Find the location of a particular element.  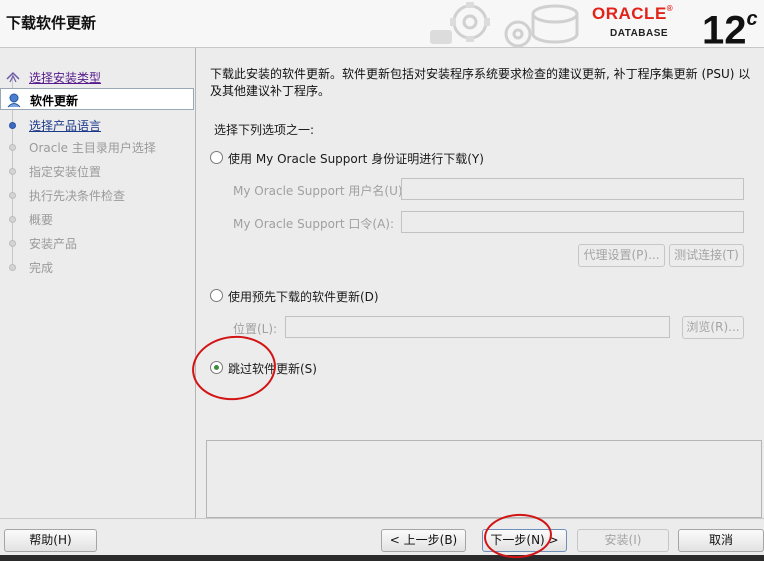

page-title: 下载软件更新 is located at coordinates (51, 23).